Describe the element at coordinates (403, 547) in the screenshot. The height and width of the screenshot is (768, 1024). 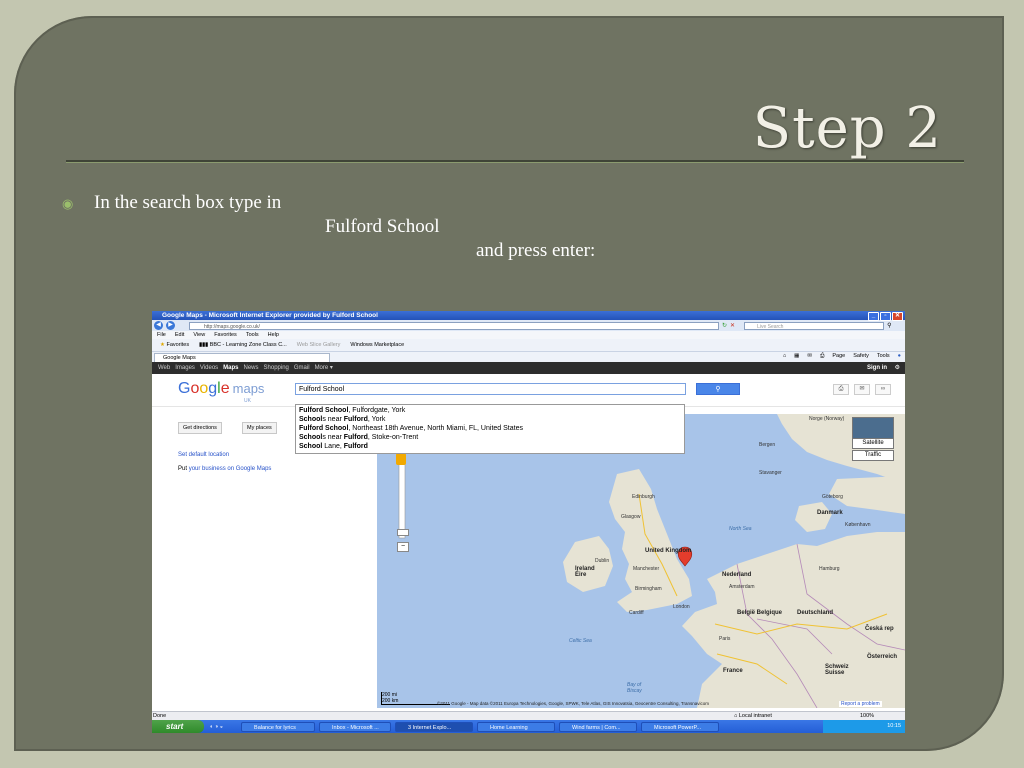
I see `zoom-out-button: −` at that location.